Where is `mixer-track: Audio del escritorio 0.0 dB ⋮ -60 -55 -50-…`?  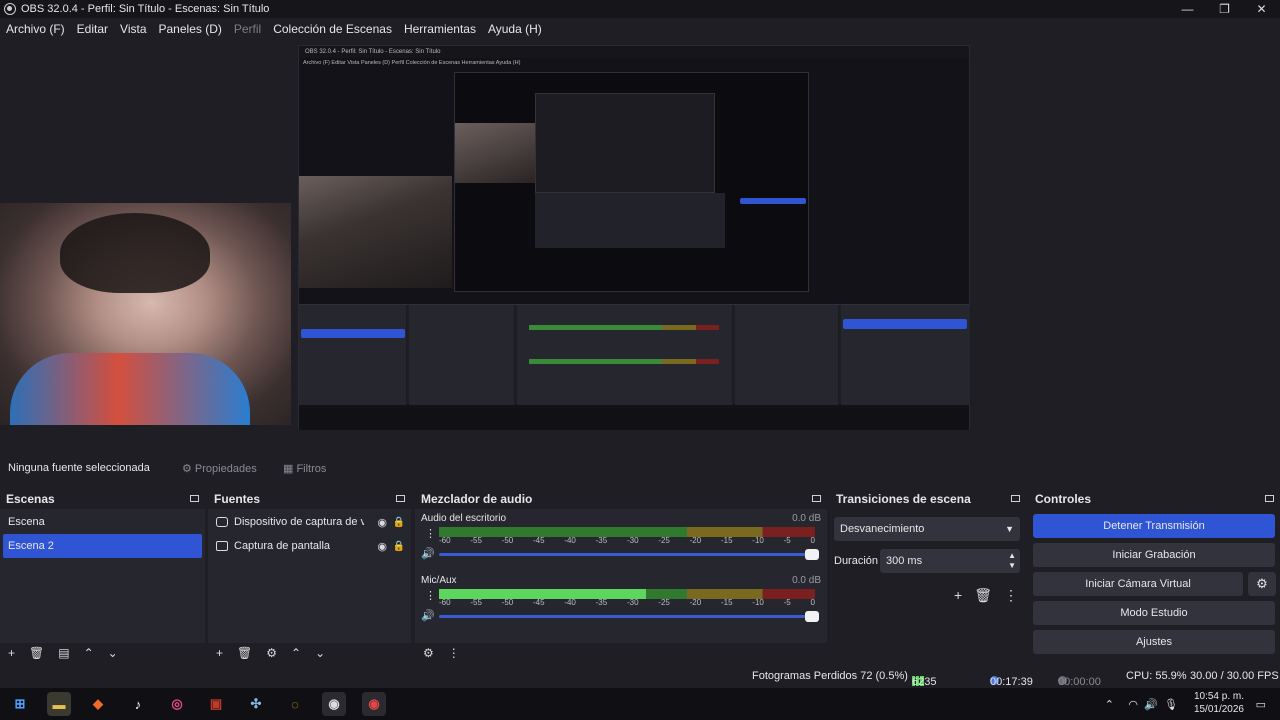 mixer-track: Audio del escritorio 0.0 dB ⋮ -60 -55 -50-… is located at coordinates (621, 540).